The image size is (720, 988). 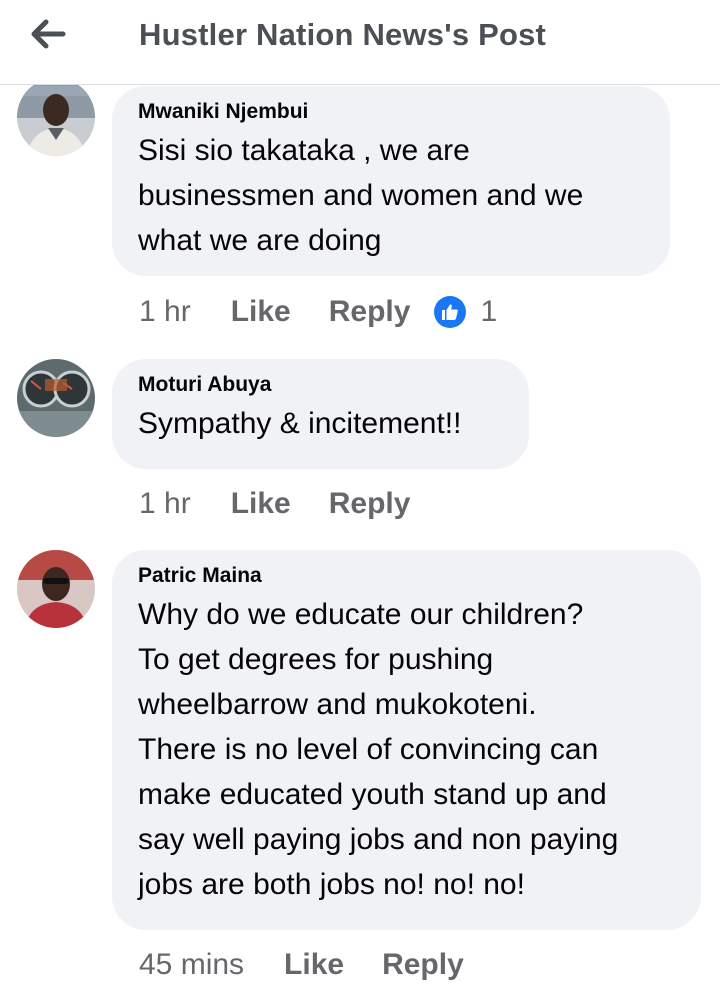 What do you see at coordinates (343, 34) in the screenshot?
I see `page-title: Hustler Nation News's Post` at bounding box center [343, 34].